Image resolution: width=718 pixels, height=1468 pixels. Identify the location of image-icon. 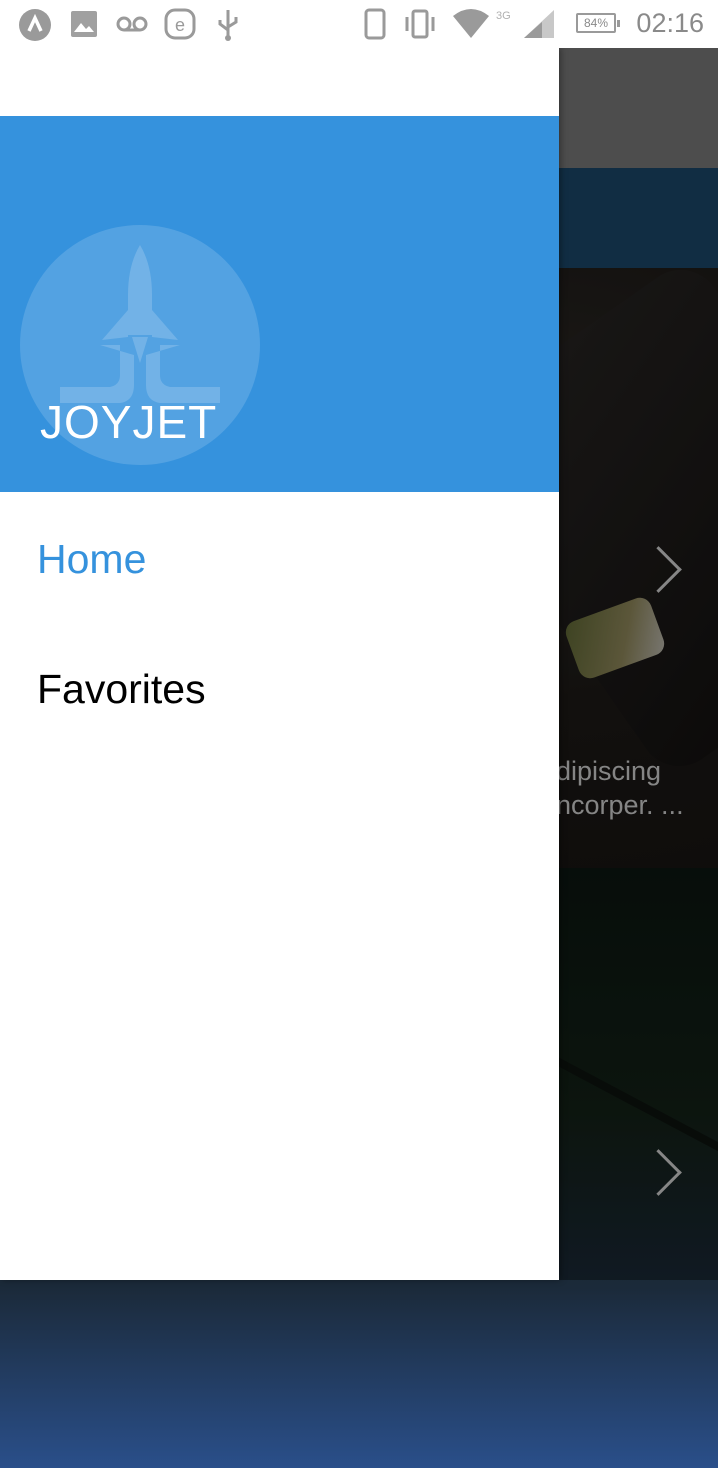
(84, 24).